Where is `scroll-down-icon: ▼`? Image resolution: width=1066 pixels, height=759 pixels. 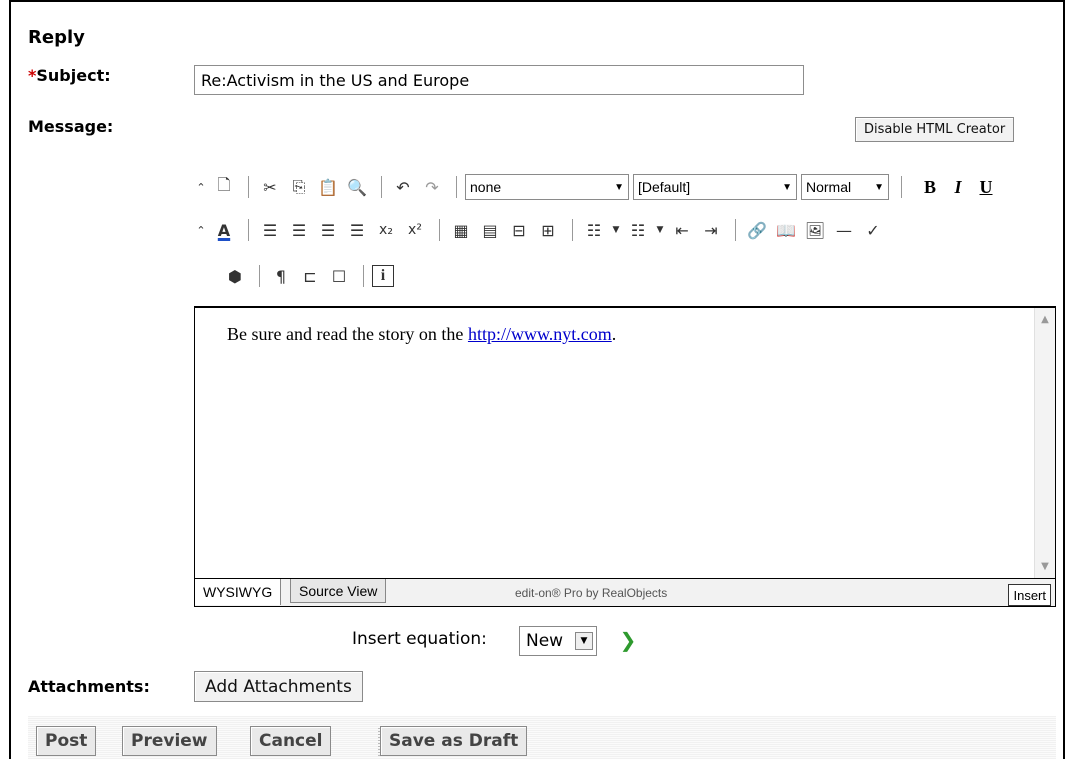 scroll-down-icon: ▼ is located at coordinates (1045, 566).